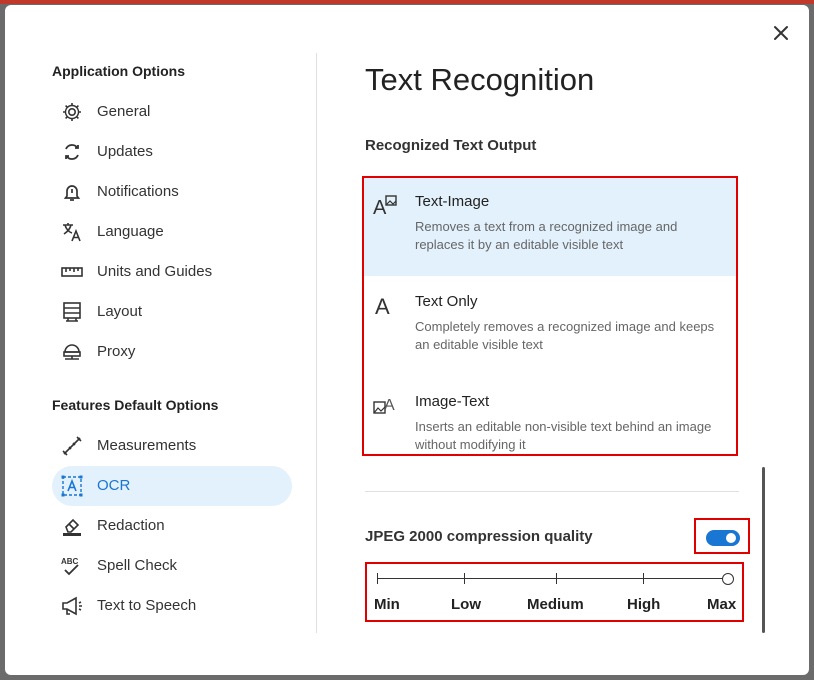 The height and width of the screenshot is (680, 814). I want to click on image-text-icon: A, so click(385, 405).